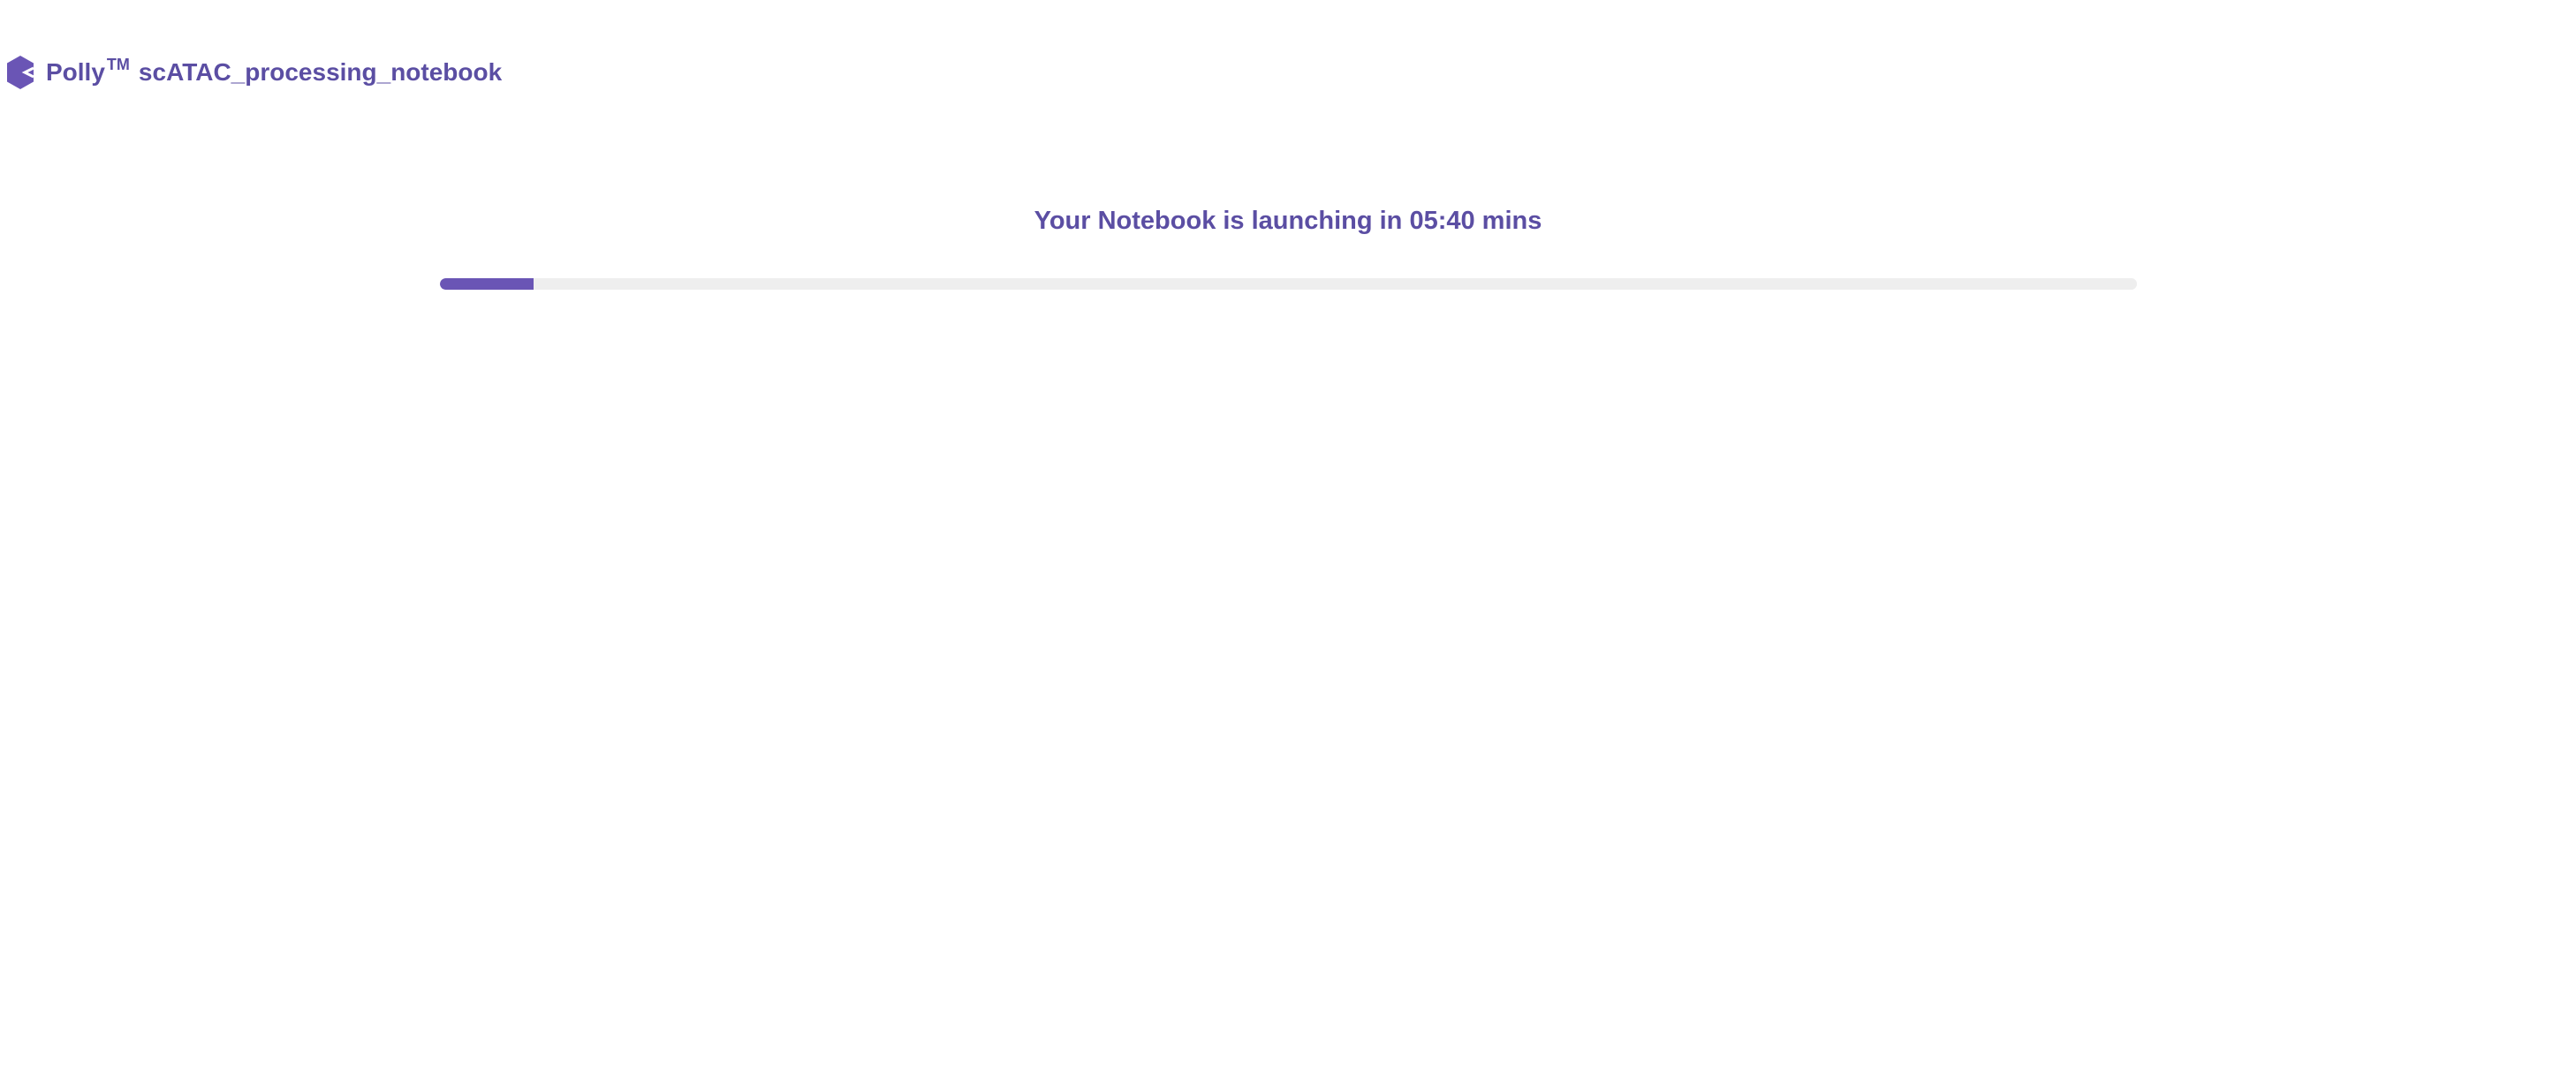  What do you see at coordinates (20, 72) in the screenshot?
I see `polly-logo-icon` at bounding box center [20, 72].